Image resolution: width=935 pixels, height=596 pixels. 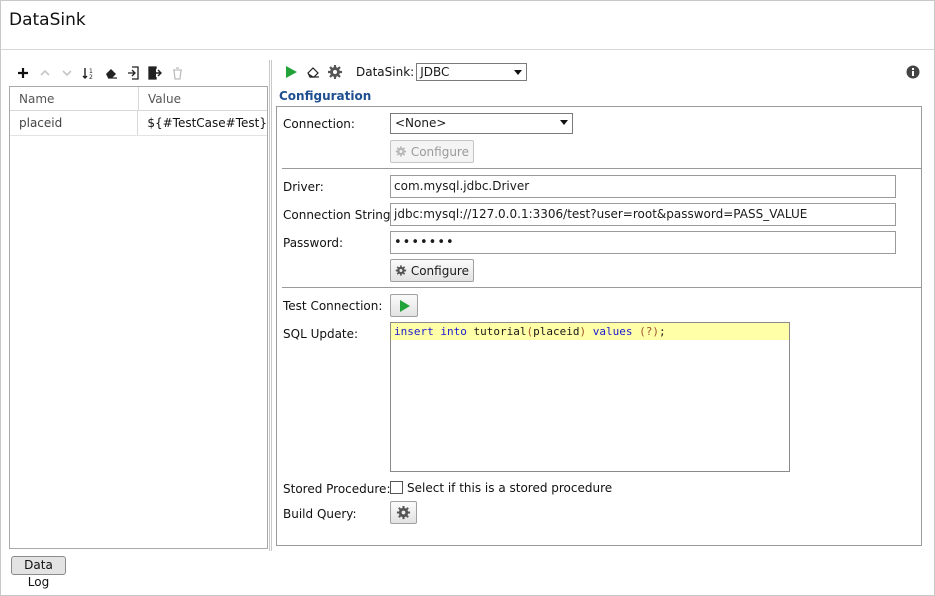 I want to click on add-icon, so click(x=23, y=73).